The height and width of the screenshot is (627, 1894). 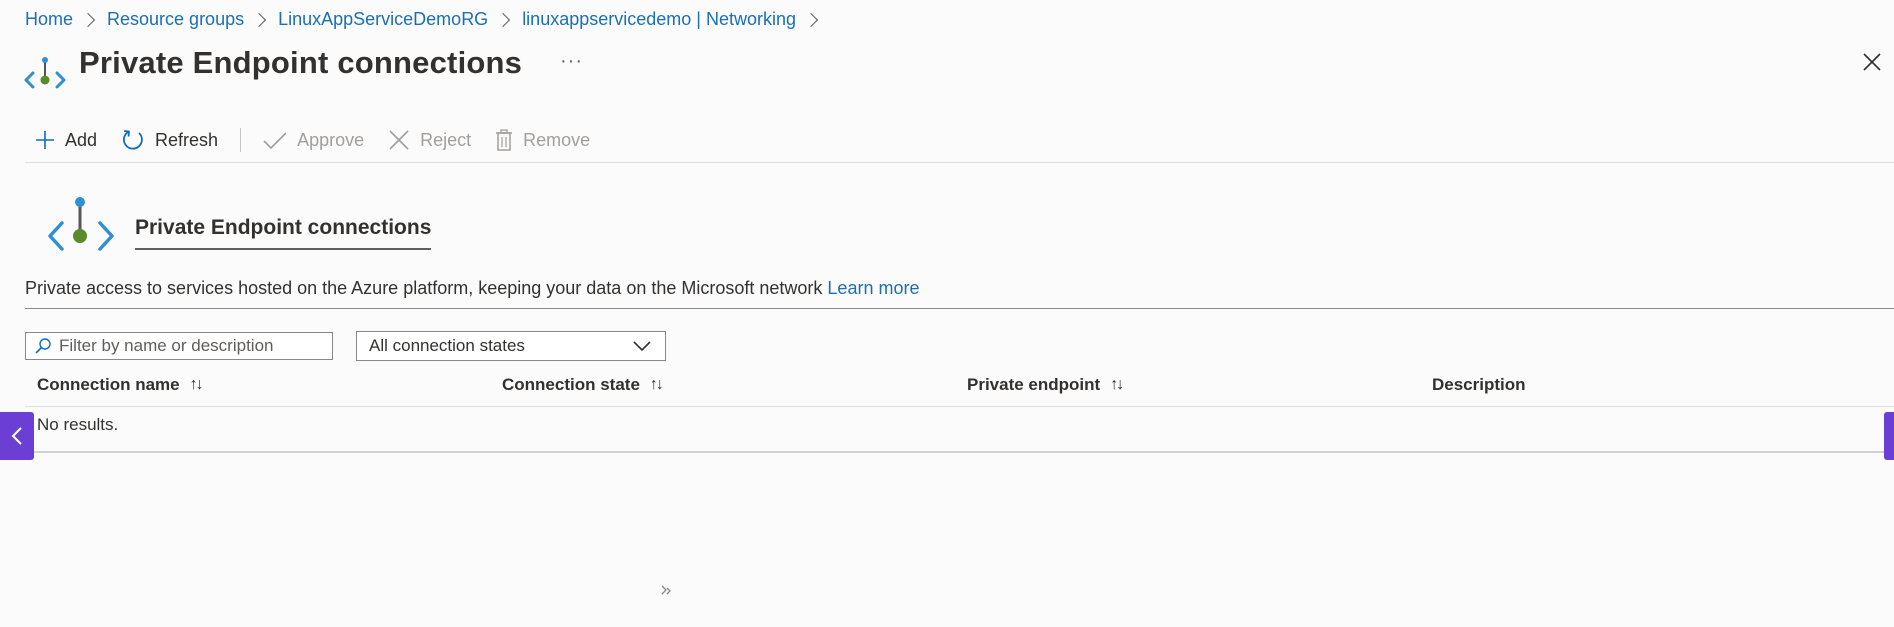 I want to click on chevron-left-icon, so click(x=16, y=436).